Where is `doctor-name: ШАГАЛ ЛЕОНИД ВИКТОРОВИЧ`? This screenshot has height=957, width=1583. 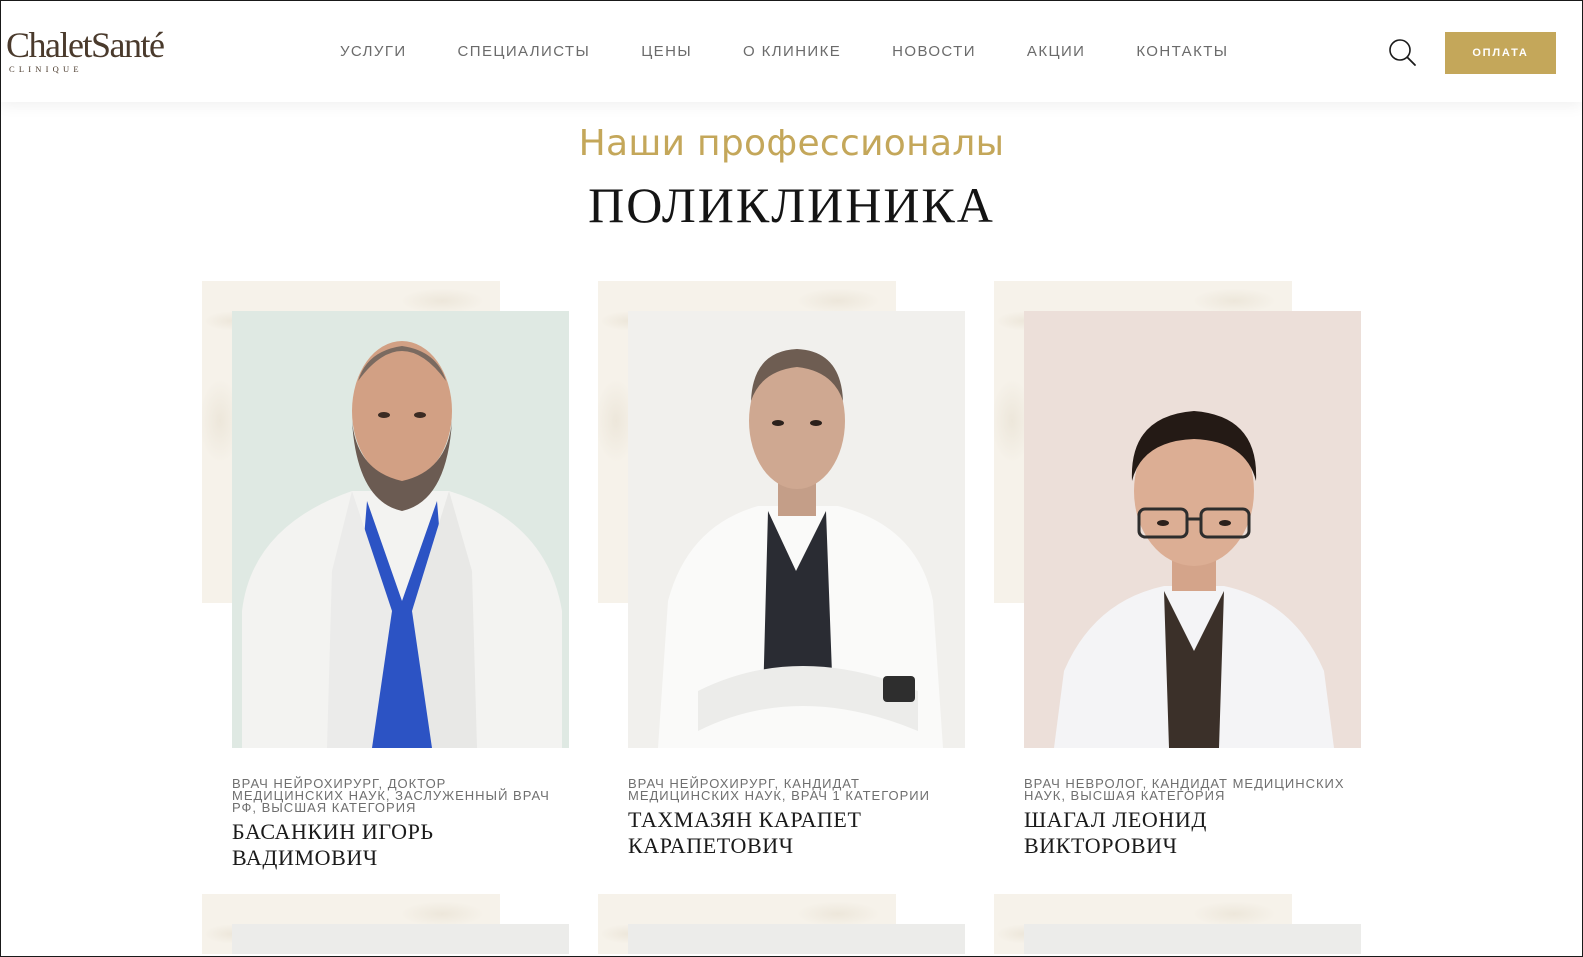 doctor-name: ШАГАЛ ЛЕОНИД ВИКТОРОВИЧ is located at coordinates (1194, 833).